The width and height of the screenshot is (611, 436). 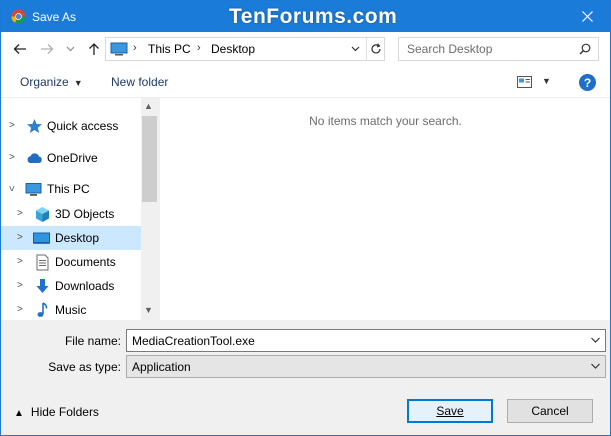 I want to click on tree-item-quick-access: > Quick access, so click(x=71, y=126).